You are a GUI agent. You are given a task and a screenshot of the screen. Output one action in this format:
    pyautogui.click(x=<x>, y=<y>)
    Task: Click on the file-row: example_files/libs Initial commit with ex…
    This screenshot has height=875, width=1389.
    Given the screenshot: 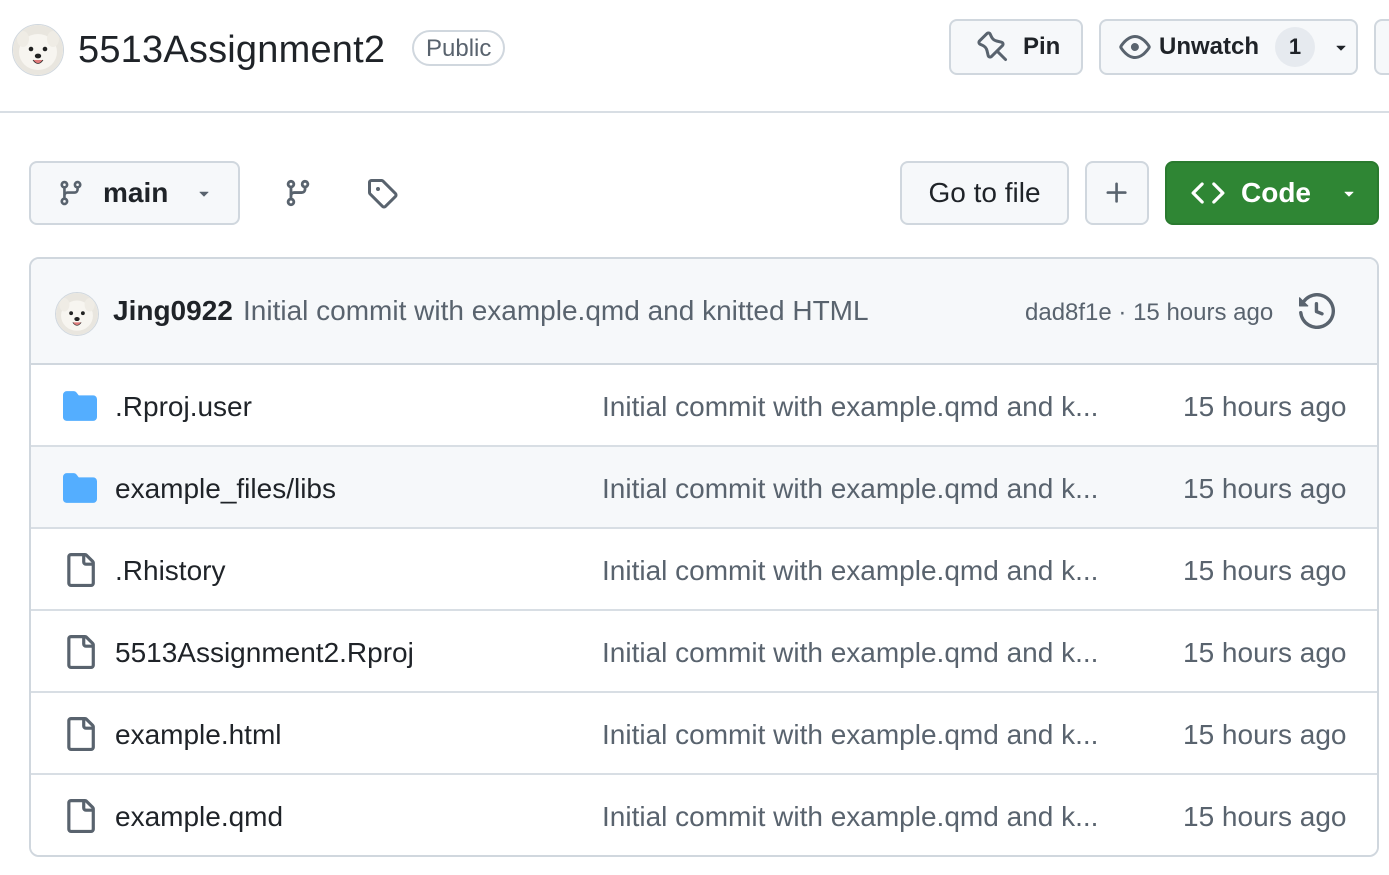 What is the action you would take?
    pyautogui.click(x=704, y=488)
    